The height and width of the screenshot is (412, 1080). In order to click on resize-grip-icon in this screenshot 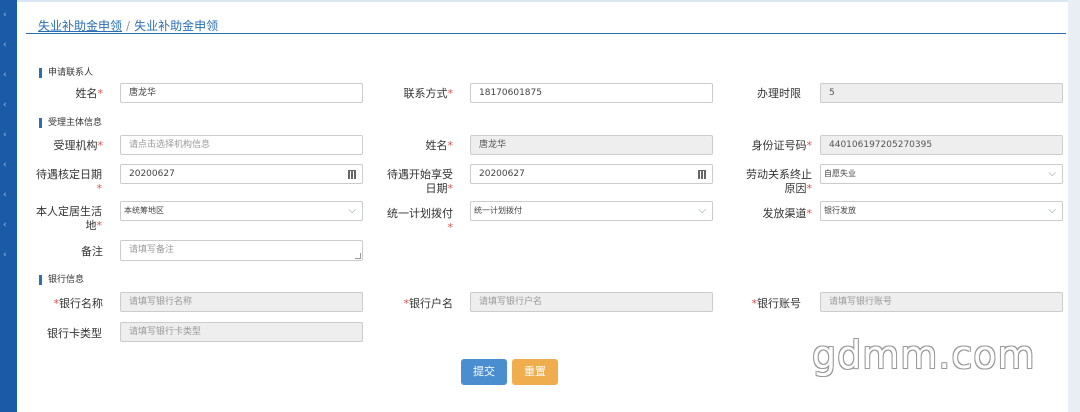, I will do `click(358, 256)`.